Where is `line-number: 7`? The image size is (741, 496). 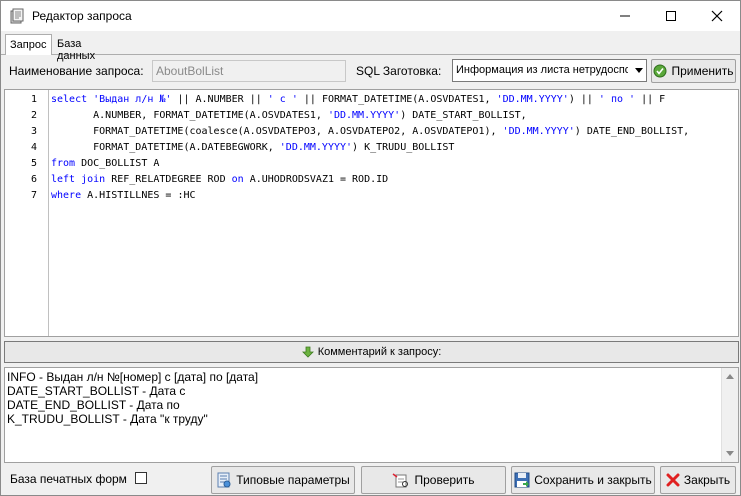
line-number: 7 is located at coordinates (33, 195).